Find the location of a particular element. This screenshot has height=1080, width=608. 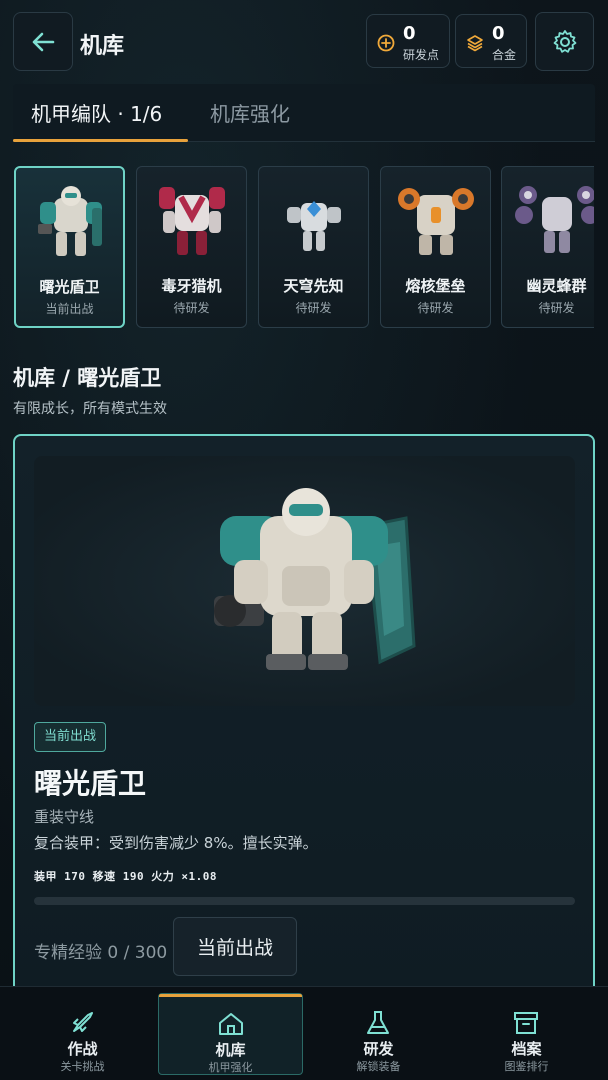

mech-card-ghost-swarm: 幽灵蜂群 待研发 is located at coordinates (547, 247).